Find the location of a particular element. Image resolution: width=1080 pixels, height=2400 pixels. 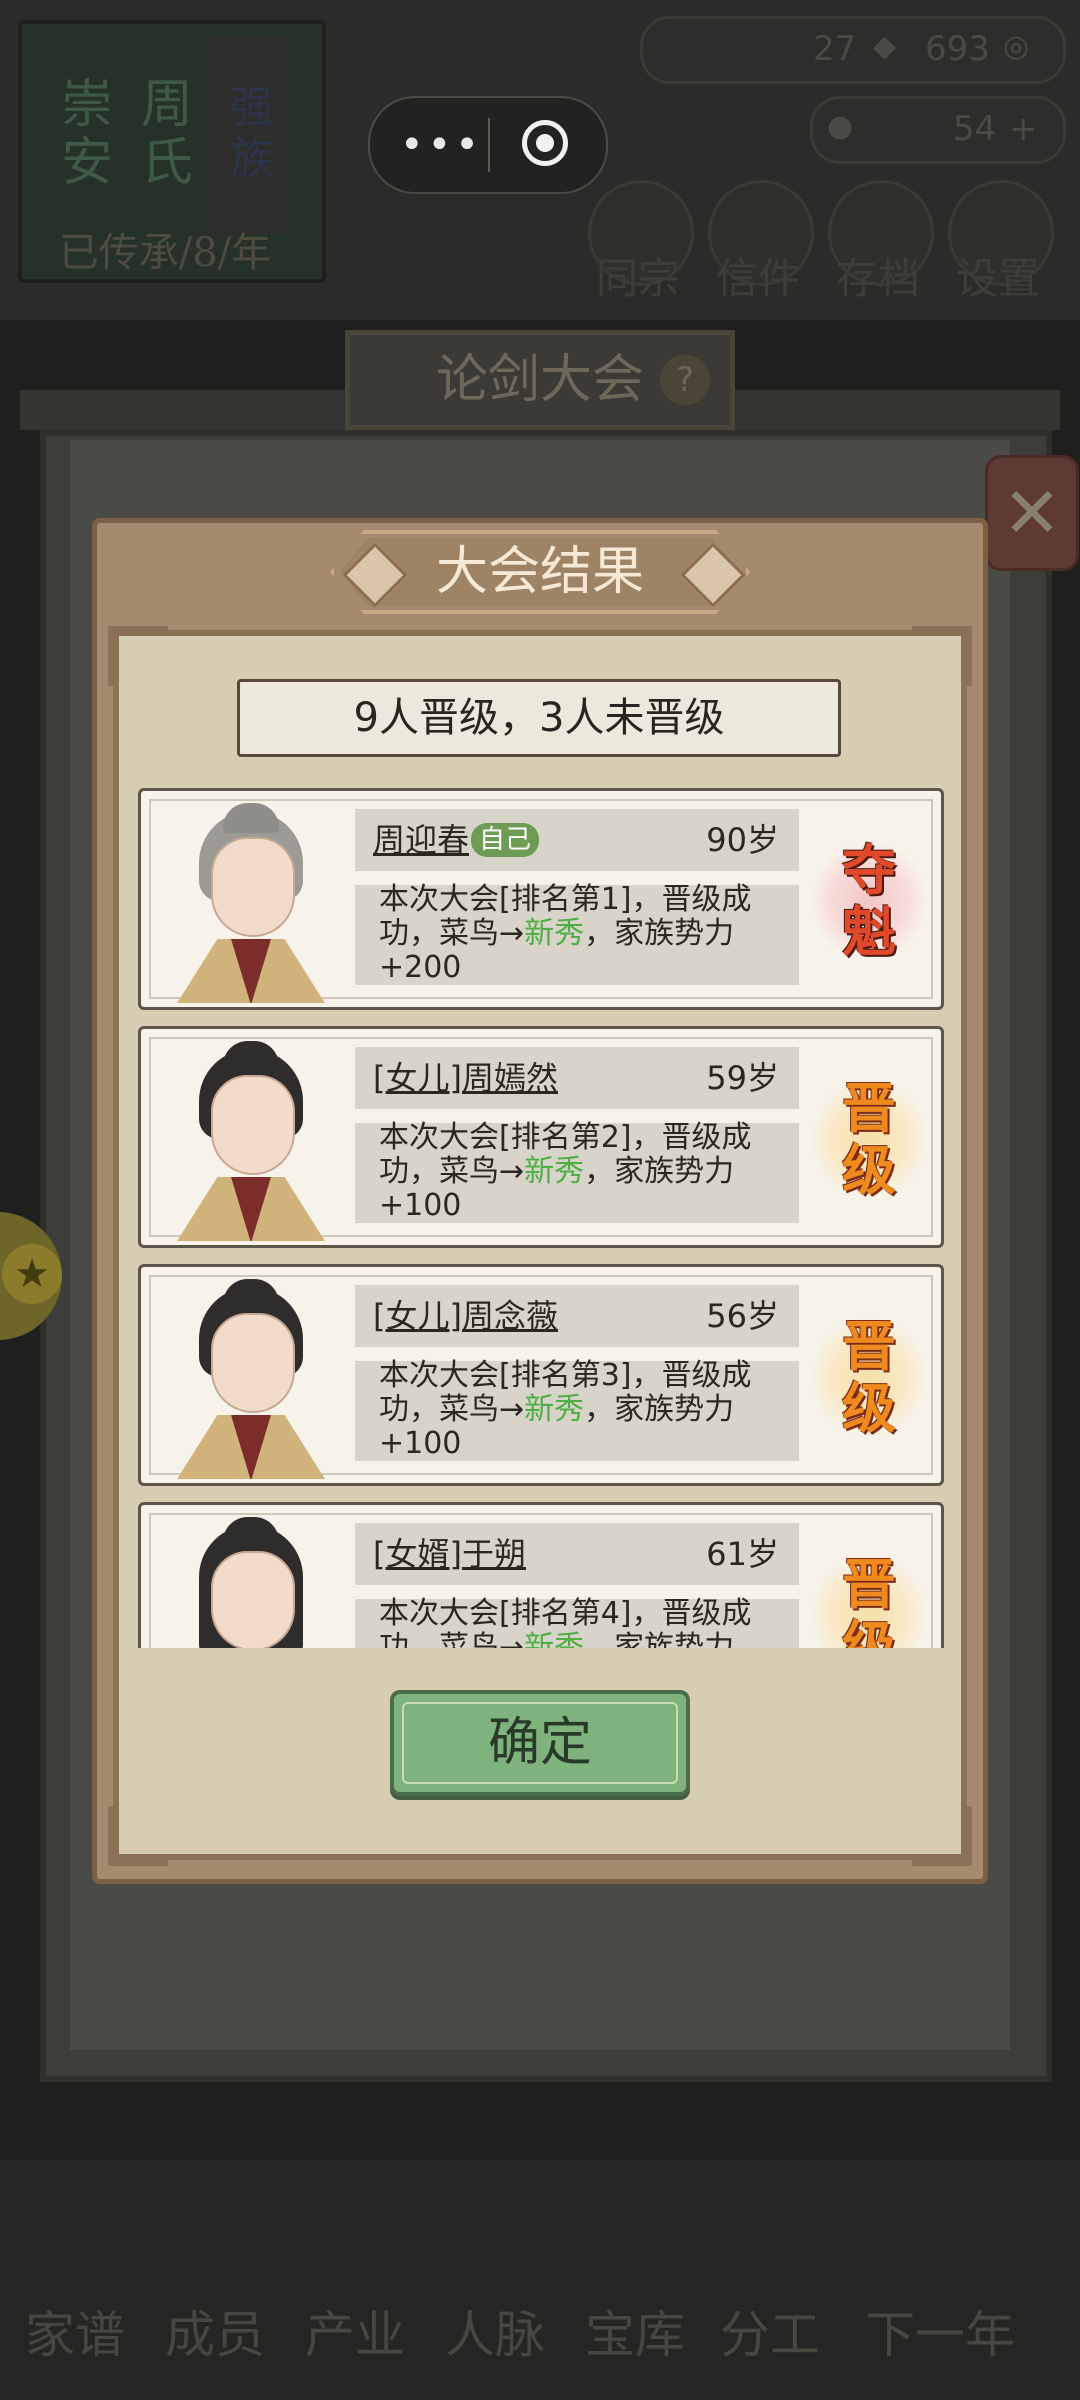

nav-property: 产业 is located at coordinates (355, 2331).